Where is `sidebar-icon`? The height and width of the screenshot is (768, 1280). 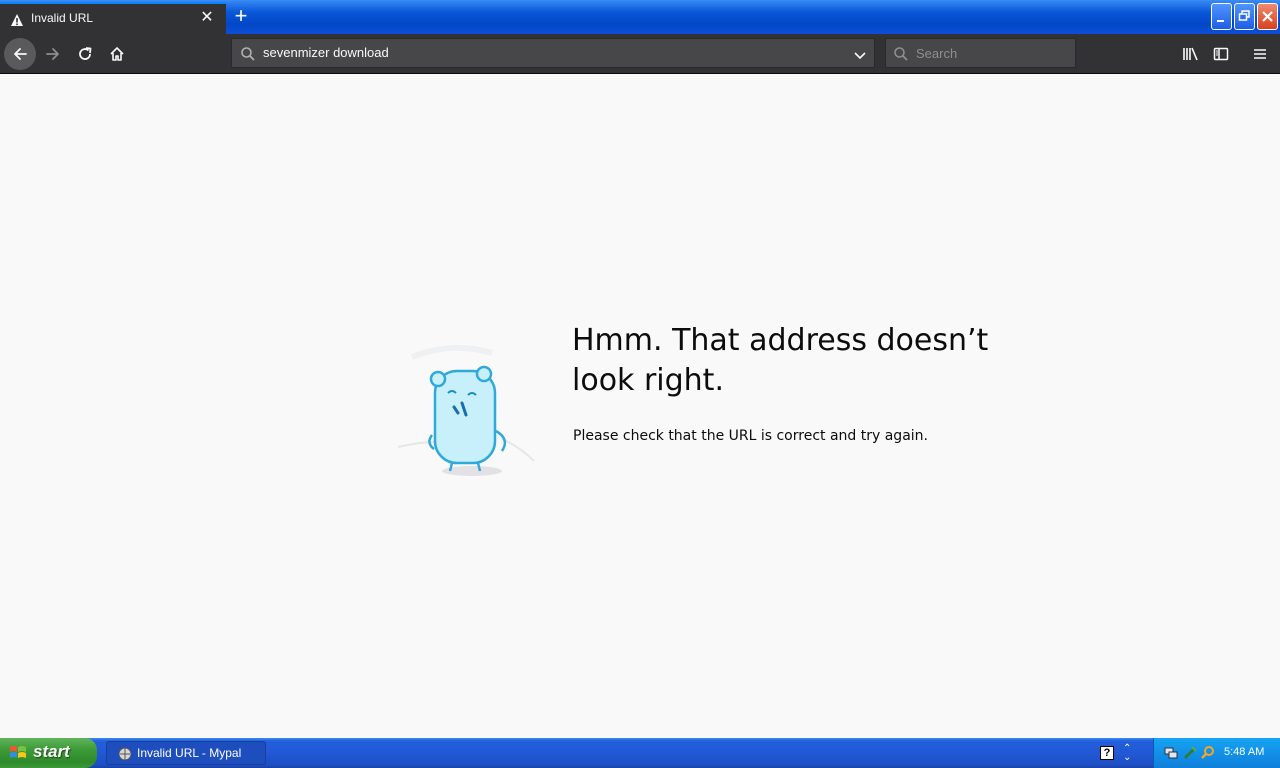 sidebar-icon is located at coordinates (1221, 54).